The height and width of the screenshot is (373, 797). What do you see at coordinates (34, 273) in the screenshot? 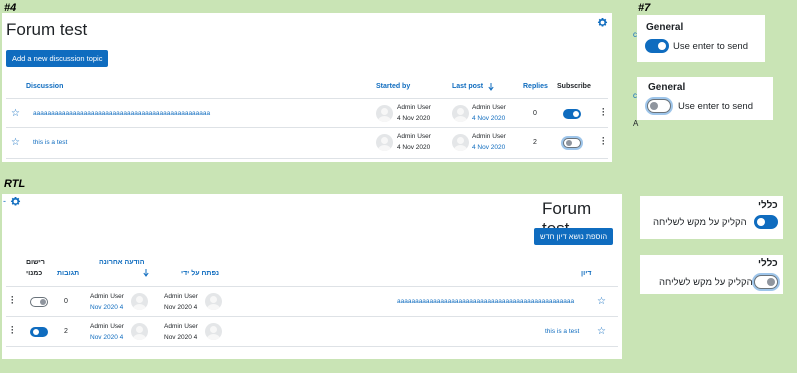
I see `column-header-subscribe-2: כמנוי` at bounding box center [34, 273].